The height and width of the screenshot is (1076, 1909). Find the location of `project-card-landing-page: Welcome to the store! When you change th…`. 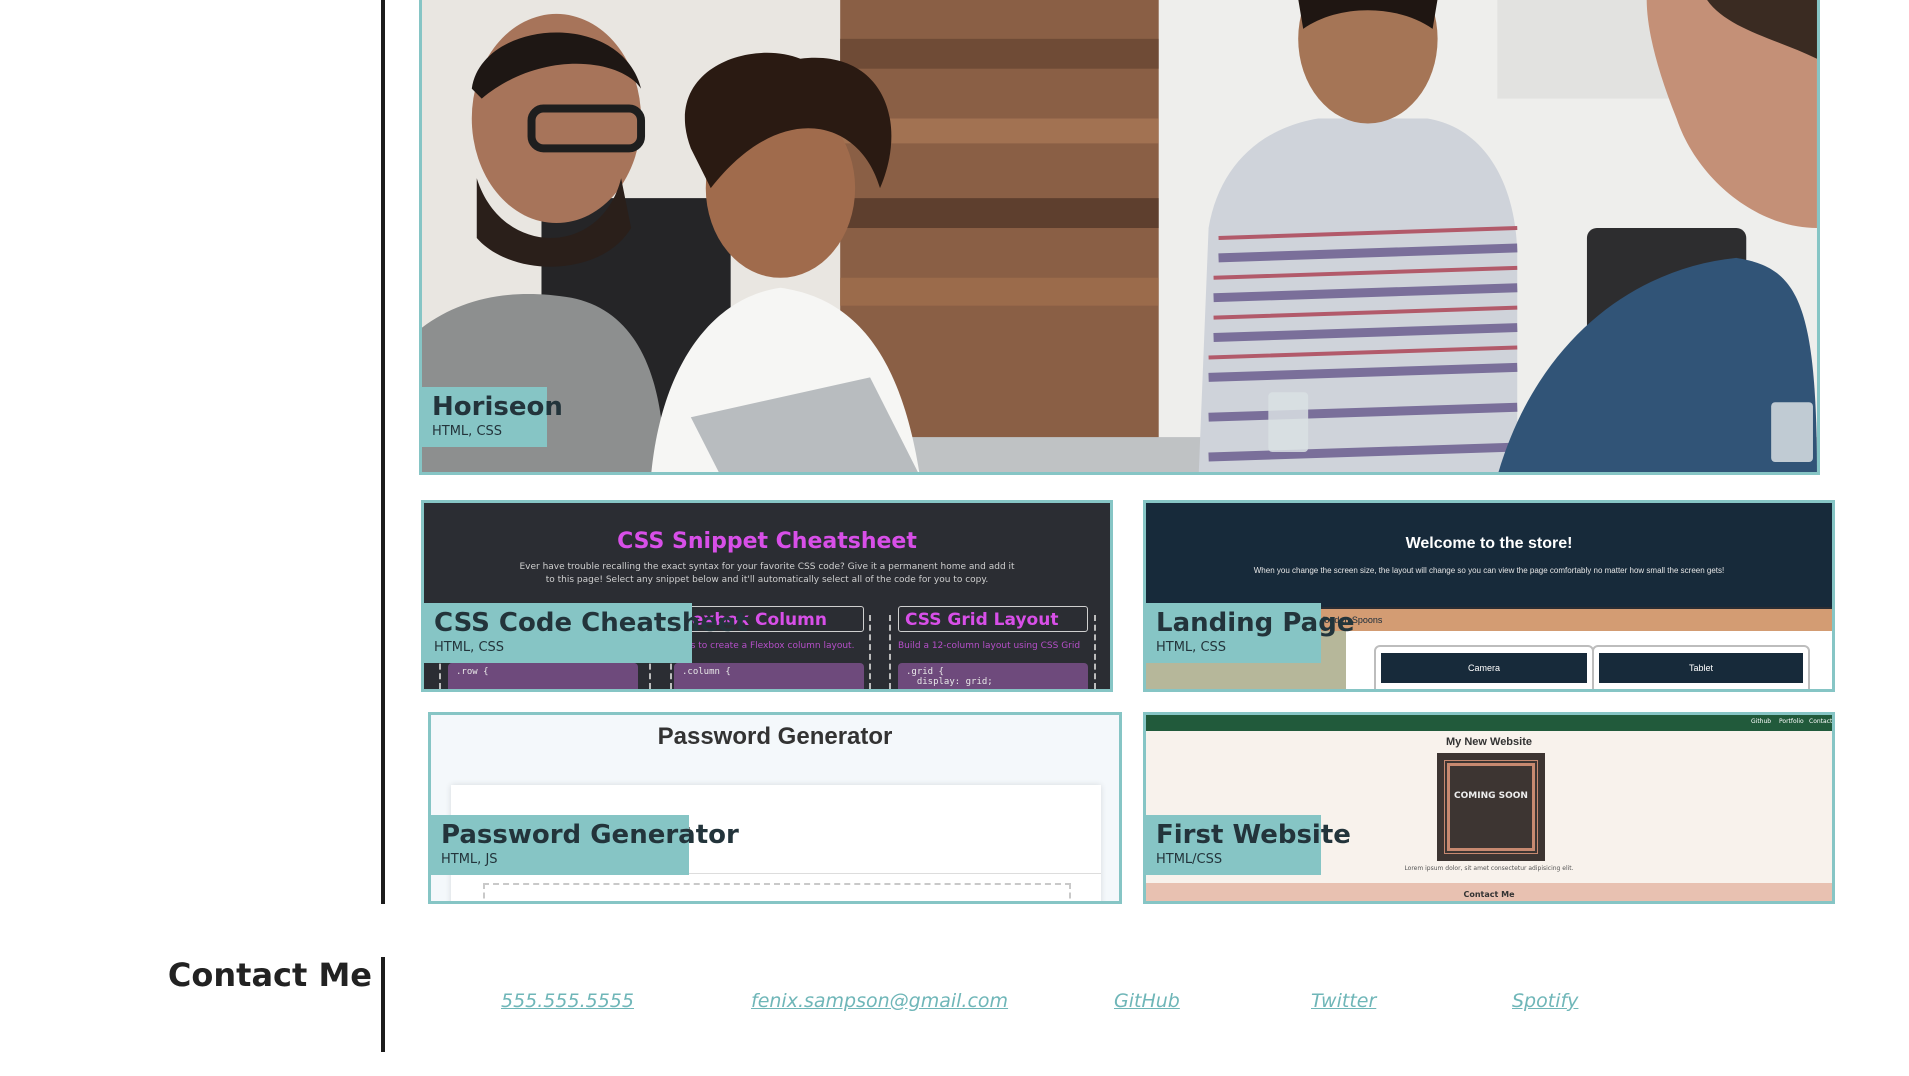

project-card-landing-page: Welcome to the store! When you change th… is located at coordinates (1489, 596).